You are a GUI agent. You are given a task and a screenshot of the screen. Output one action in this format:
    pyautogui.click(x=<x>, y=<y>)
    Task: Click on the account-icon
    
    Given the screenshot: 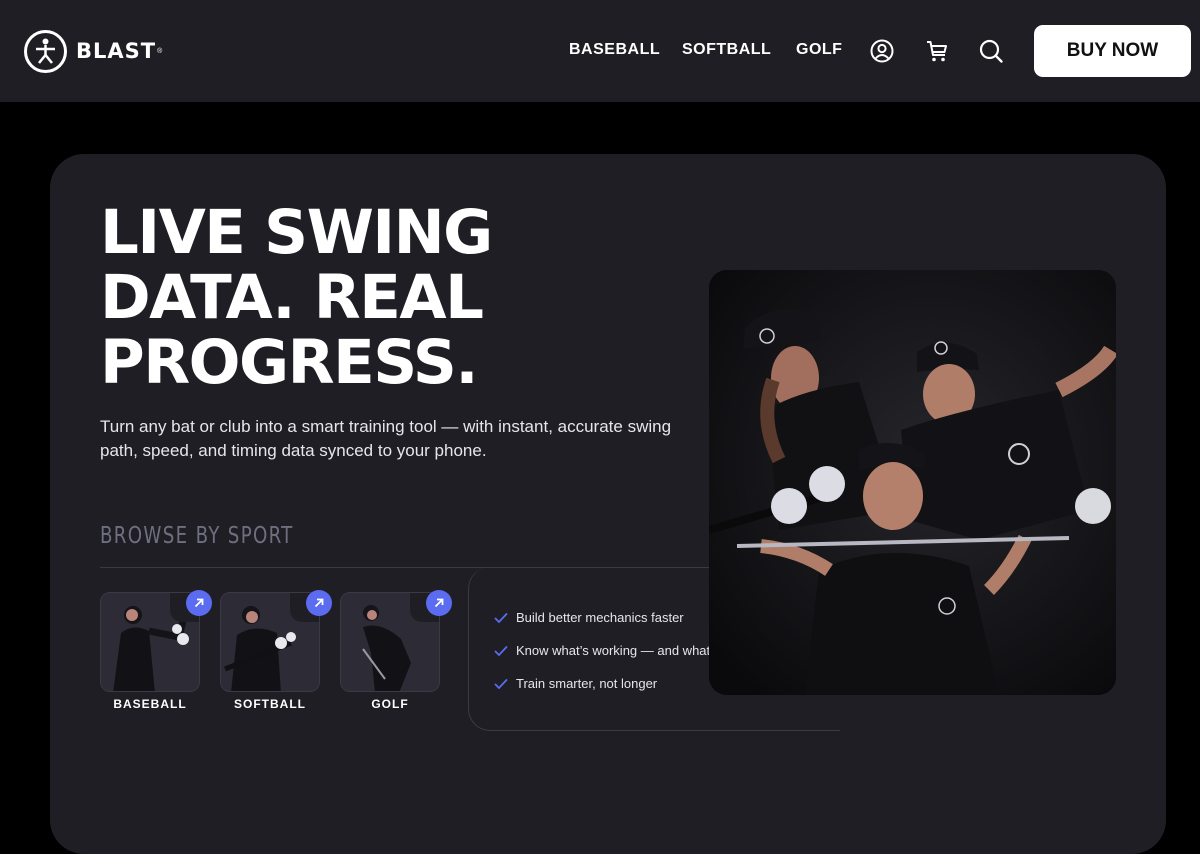 What is the action you would take?
    pyautogui.click(x=882, y=51)
    